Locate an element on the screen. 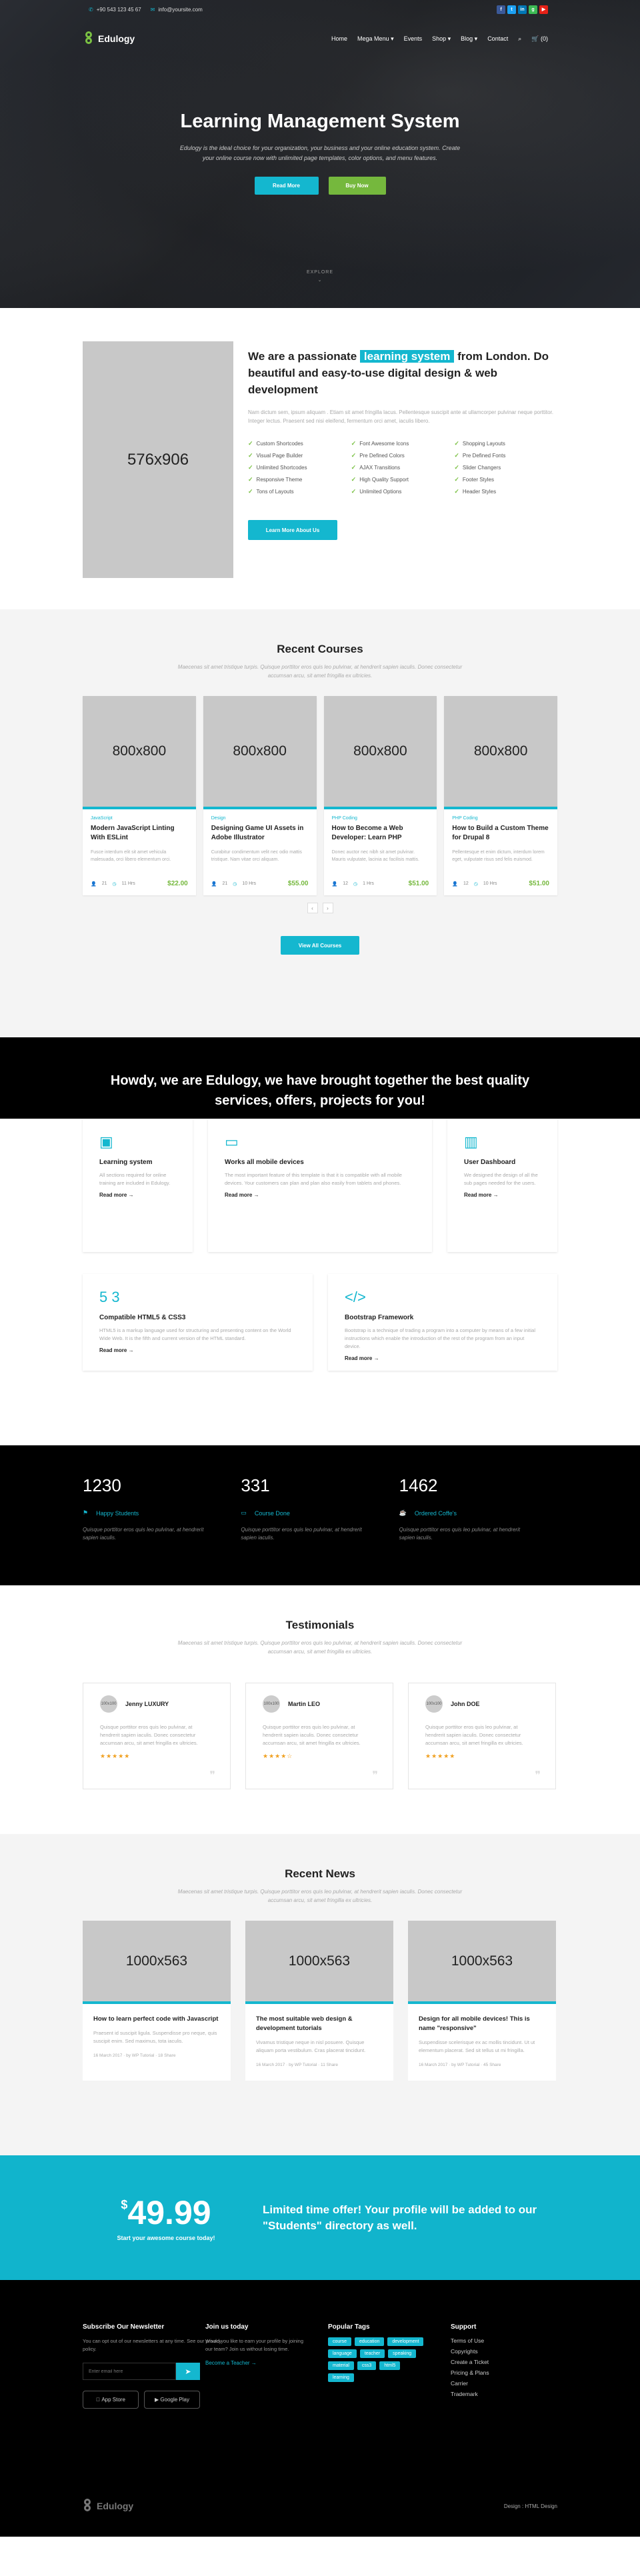  support-link: Trademark is located at coordinates (497, 2394).